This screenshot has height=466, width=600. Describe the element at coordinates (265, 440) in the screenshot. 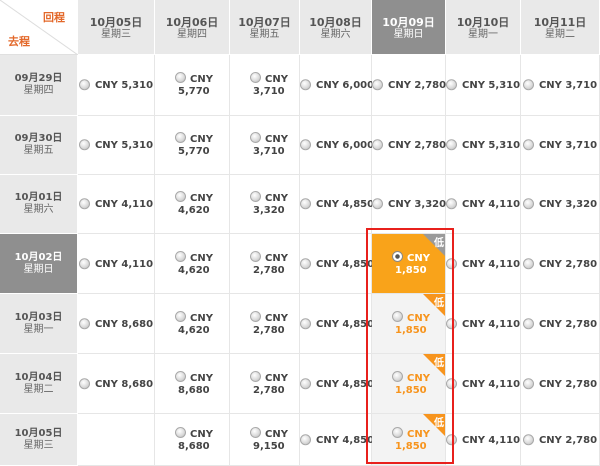

I see `fare-cell: CNY 9,150` at that location.